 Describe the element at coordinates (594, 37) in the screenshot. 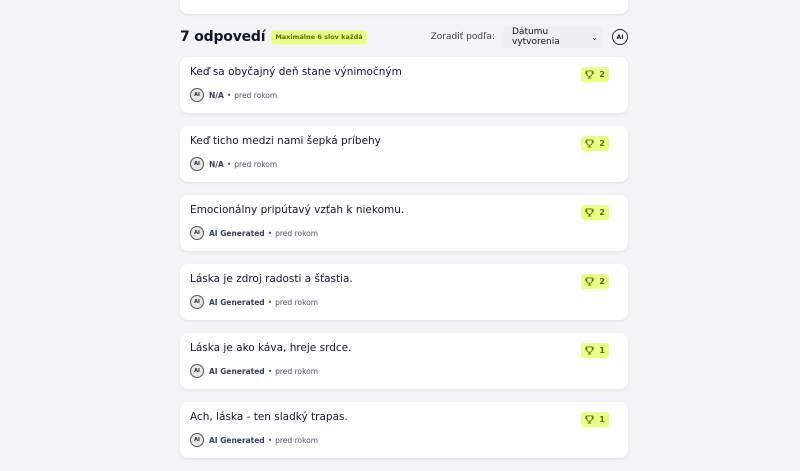

I see `chevron-down-icon: ⌄` at that location.